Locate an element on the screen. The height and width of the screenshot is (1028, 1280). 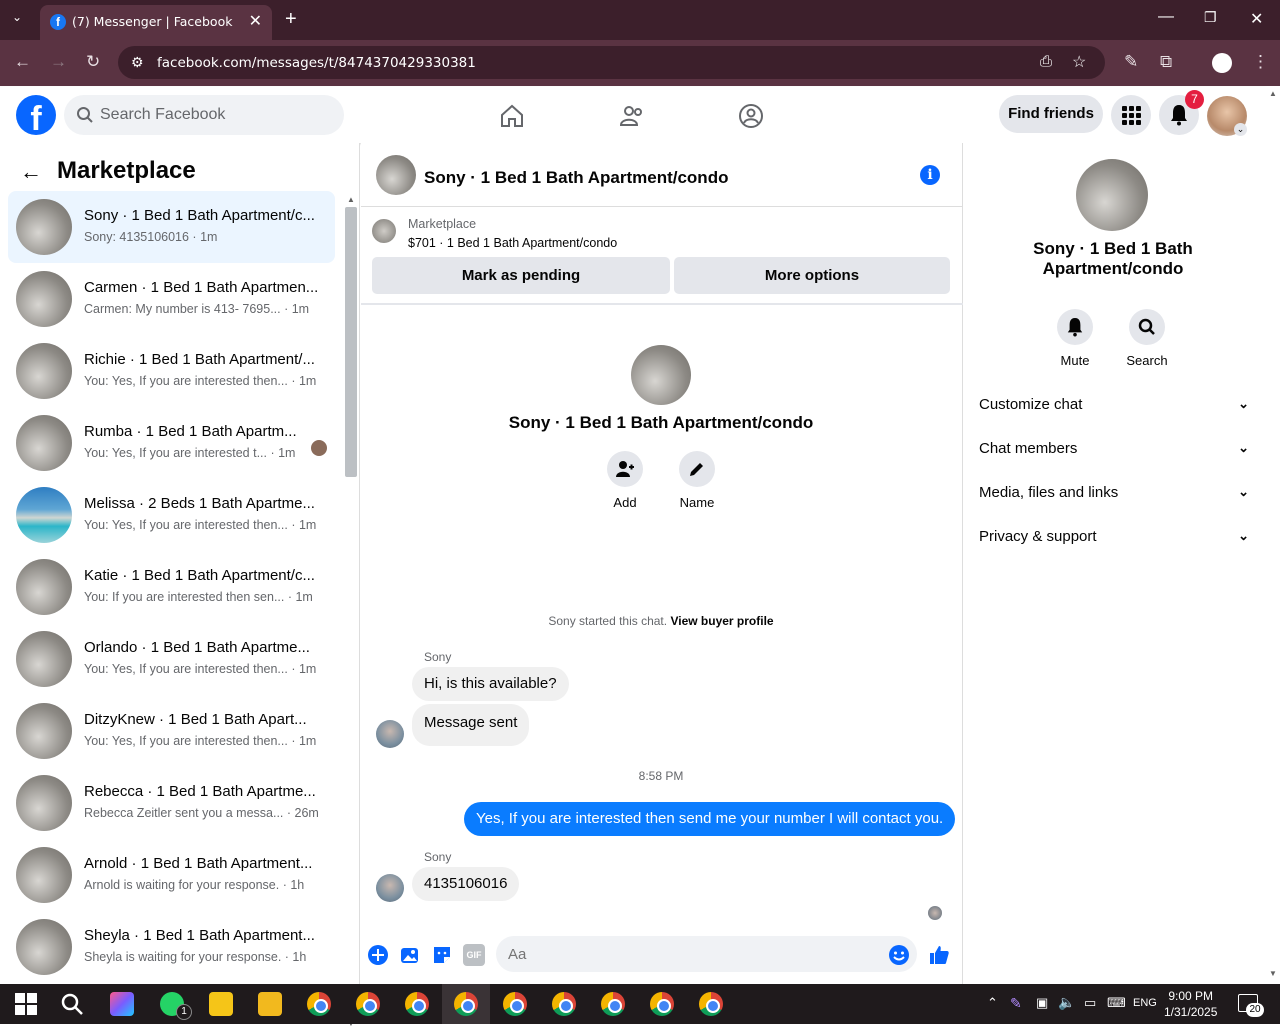
privacy-support-section: Privacy & support ⌄ is located at coordinates (1114, 536).